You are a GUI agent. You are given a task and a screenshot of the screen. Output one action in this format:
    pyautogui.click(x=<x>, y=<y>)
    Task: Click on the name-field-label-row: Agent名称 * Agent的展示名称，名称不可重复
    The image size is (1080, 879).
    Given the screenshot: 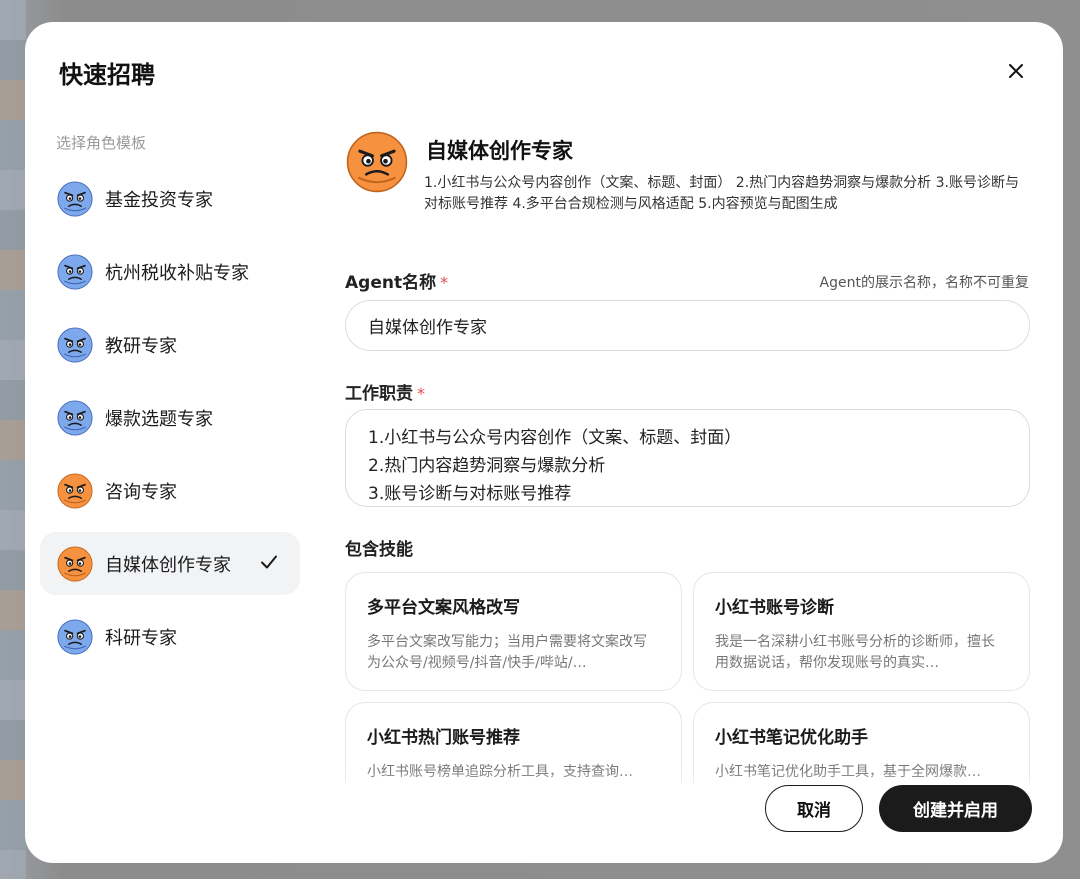 What is the action you would take?
    pyautogui.click(x=689, y=285)
    